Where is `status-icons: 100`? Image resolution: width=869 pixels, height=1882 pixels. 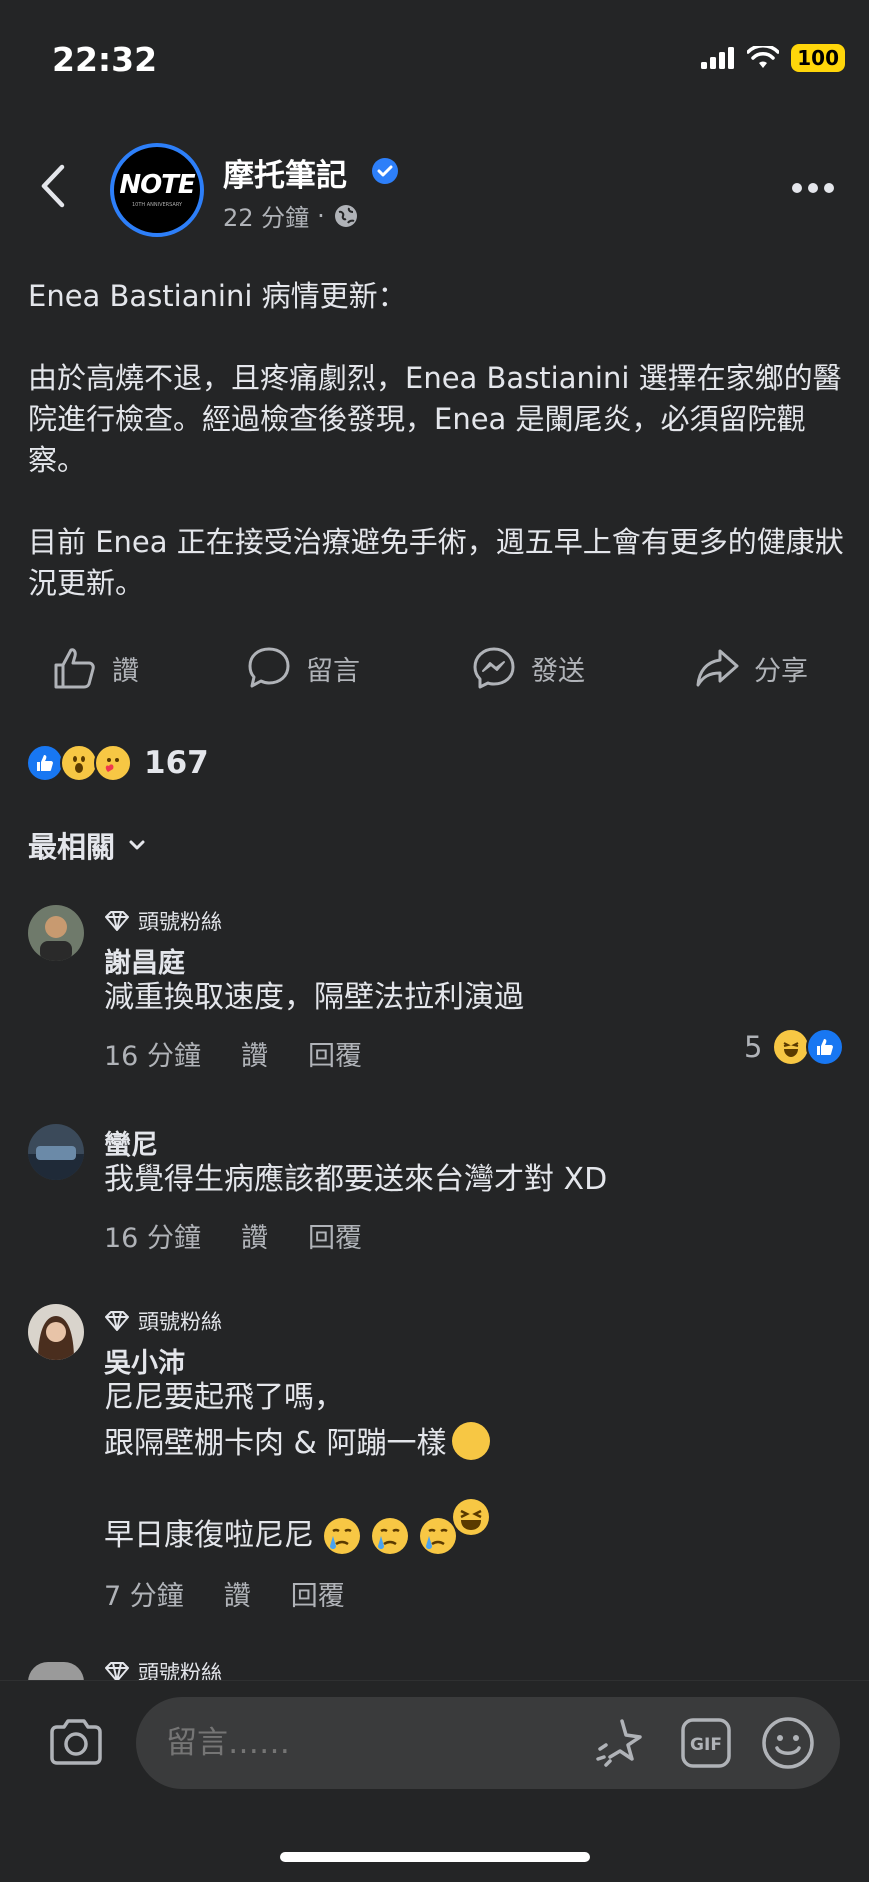 status-icons: 100 is located at coordinates (773, 58).